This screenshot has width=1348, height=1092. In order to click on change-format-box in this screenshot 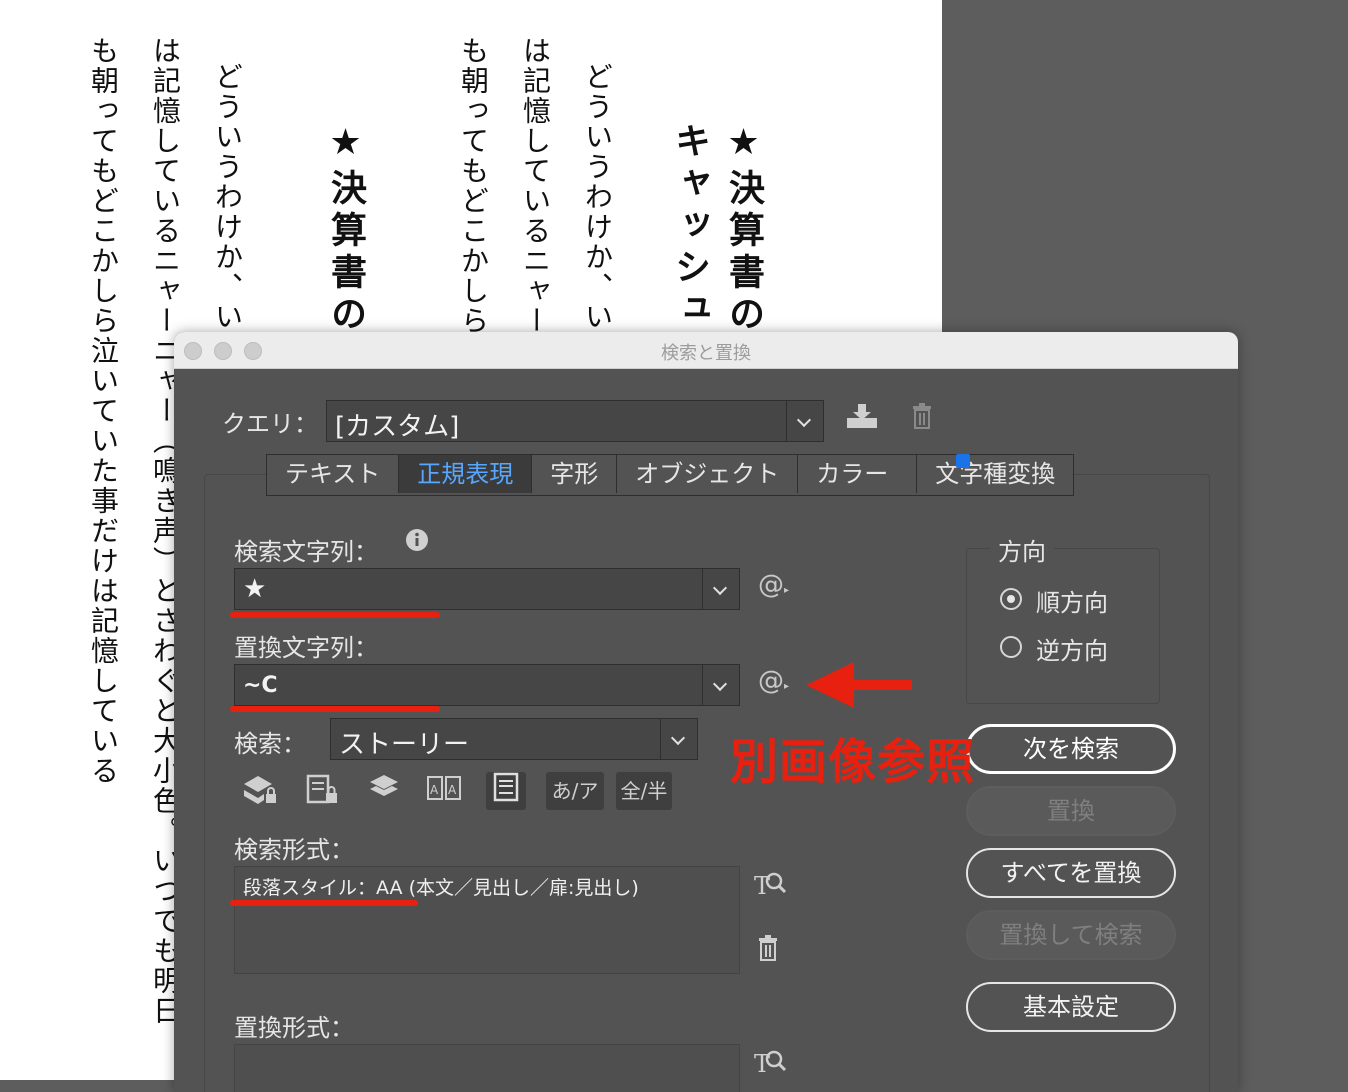, I will do `click(487, 1068)`.